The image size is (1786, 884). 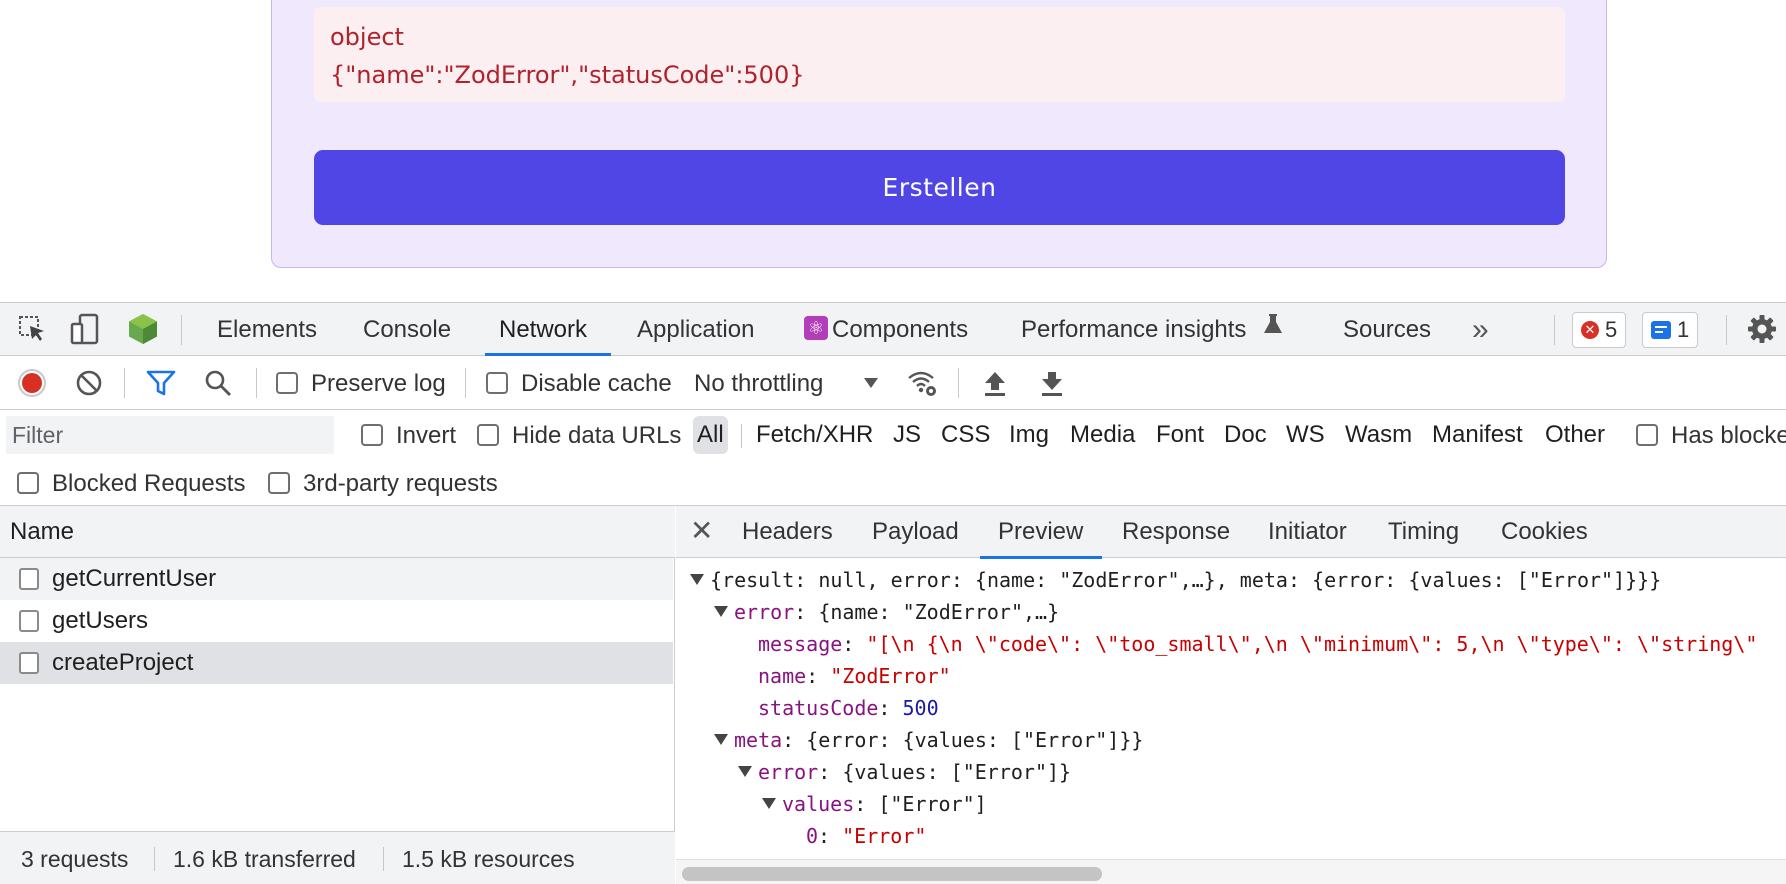 I want to click on type-filter-ws: WS, so click(x=1305, y=435).